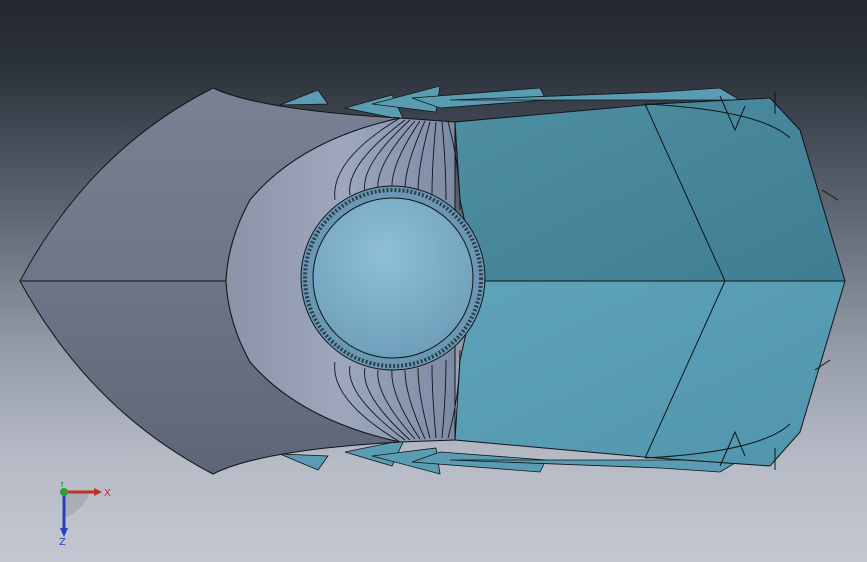 This screenshot has width=867, height=562. I want to click on right-hex-face-top, so click(650, 189).